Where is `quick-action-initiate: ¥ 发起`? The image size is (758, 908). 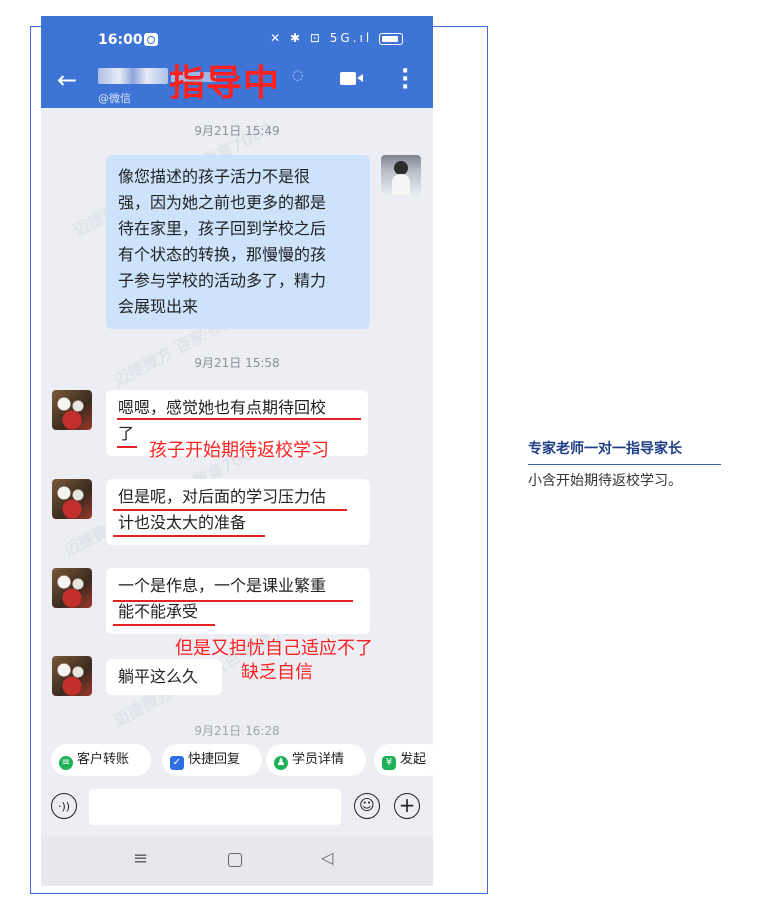 quick-action-initiate: ¥ 发起 is located at coordinates (403, 760).